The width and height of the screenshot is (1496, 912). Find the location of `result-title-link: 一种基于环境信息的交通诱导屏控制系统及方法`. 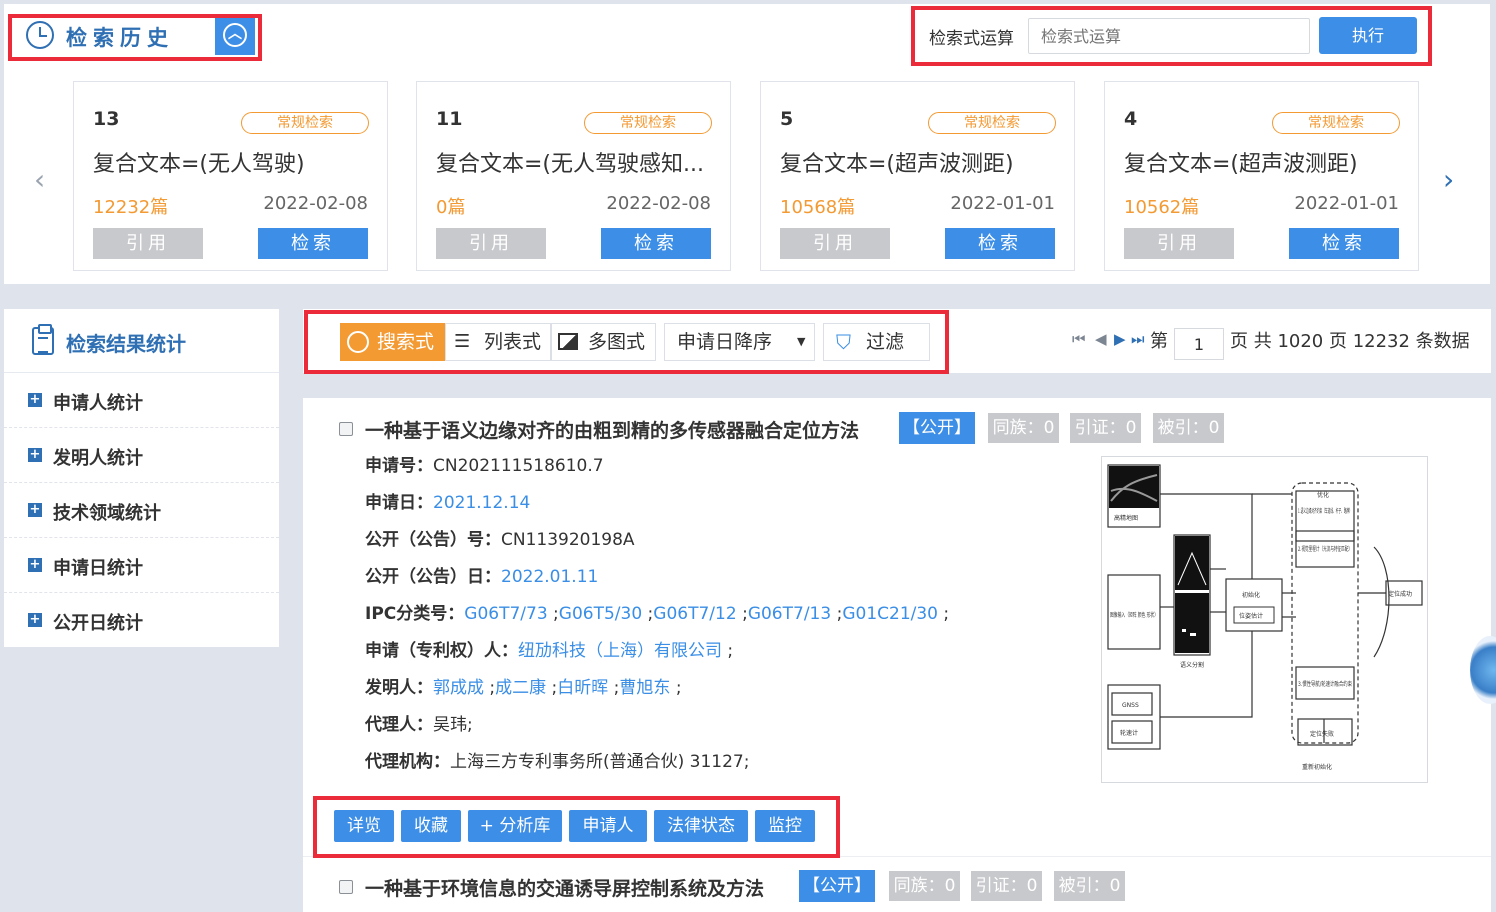

result-title-link: 一种基于环境信息的交通诱导屏控制系统及方法 is located at coordinates (564, 887).